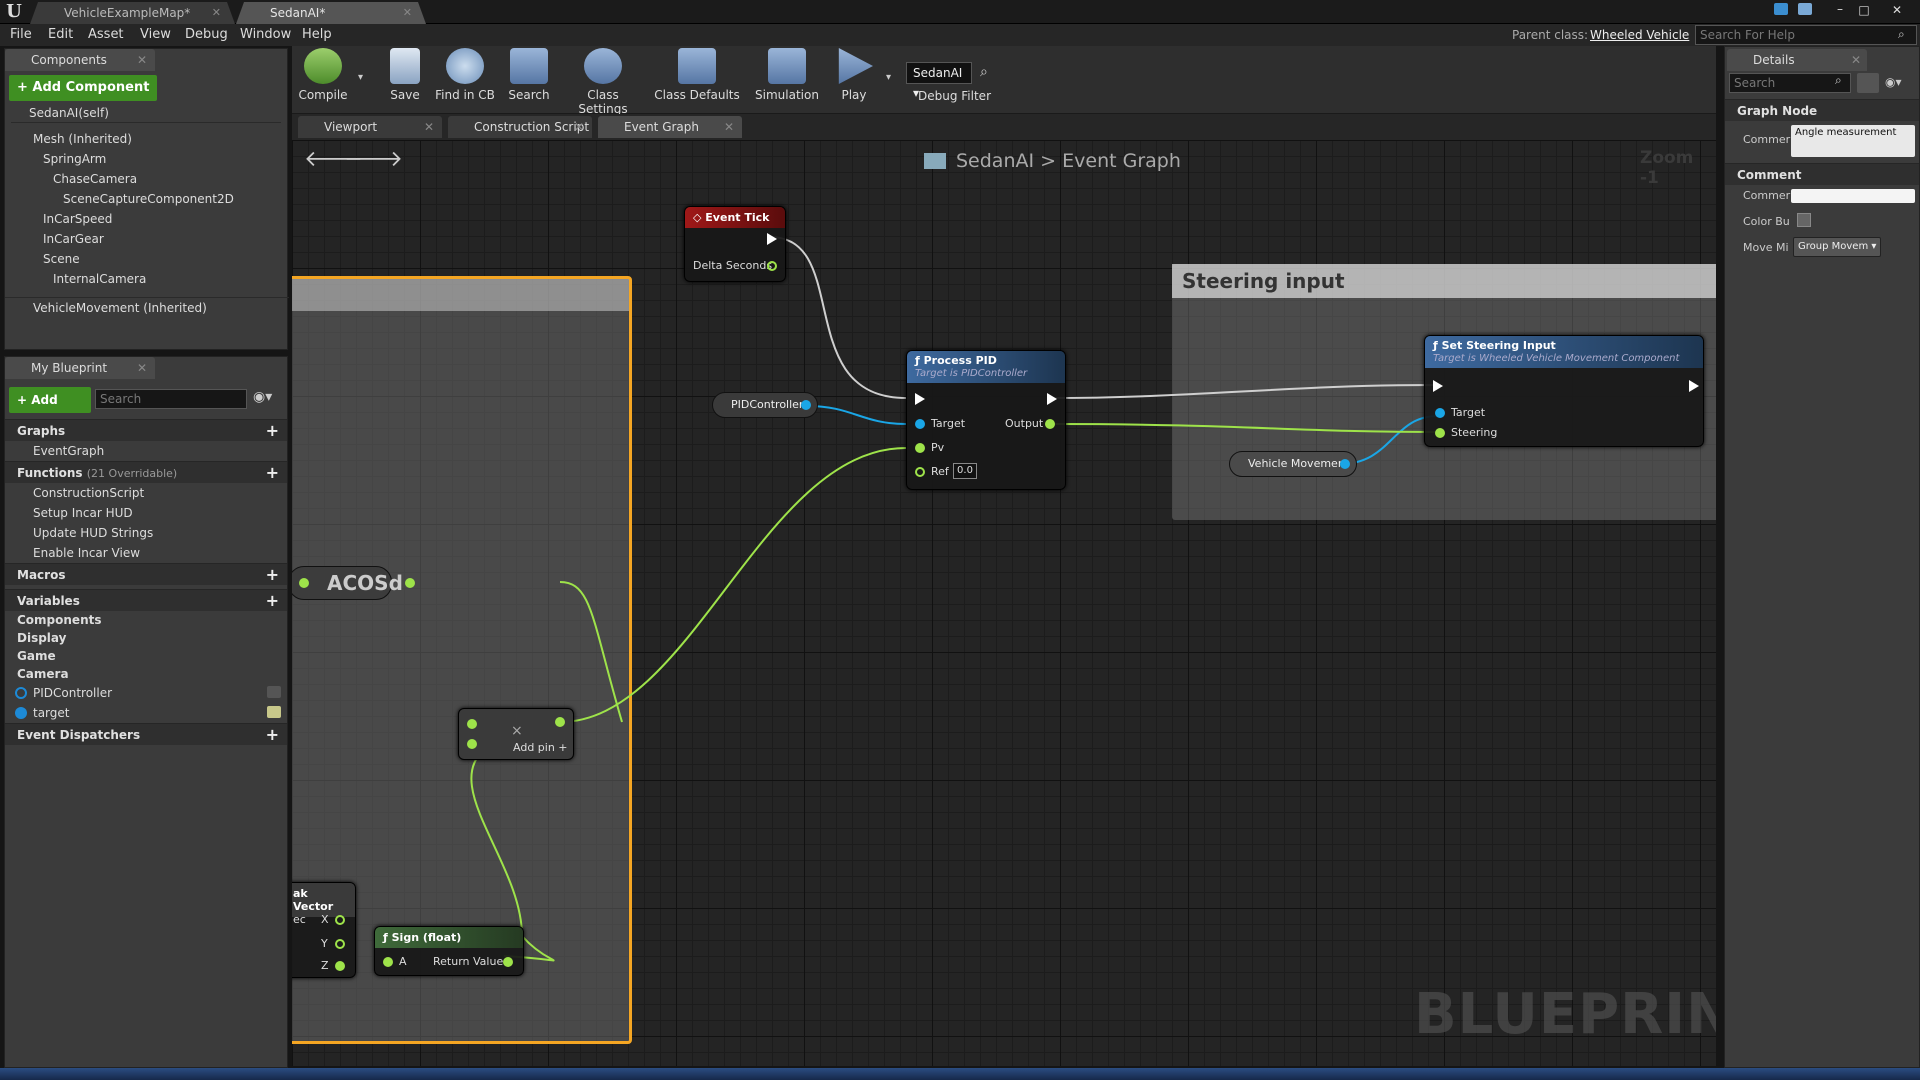  What do you see at coordinates (888, 77) in the screenshot?
I see `play-options-chevron-icon: ▾` at bounding box center [888, 77].